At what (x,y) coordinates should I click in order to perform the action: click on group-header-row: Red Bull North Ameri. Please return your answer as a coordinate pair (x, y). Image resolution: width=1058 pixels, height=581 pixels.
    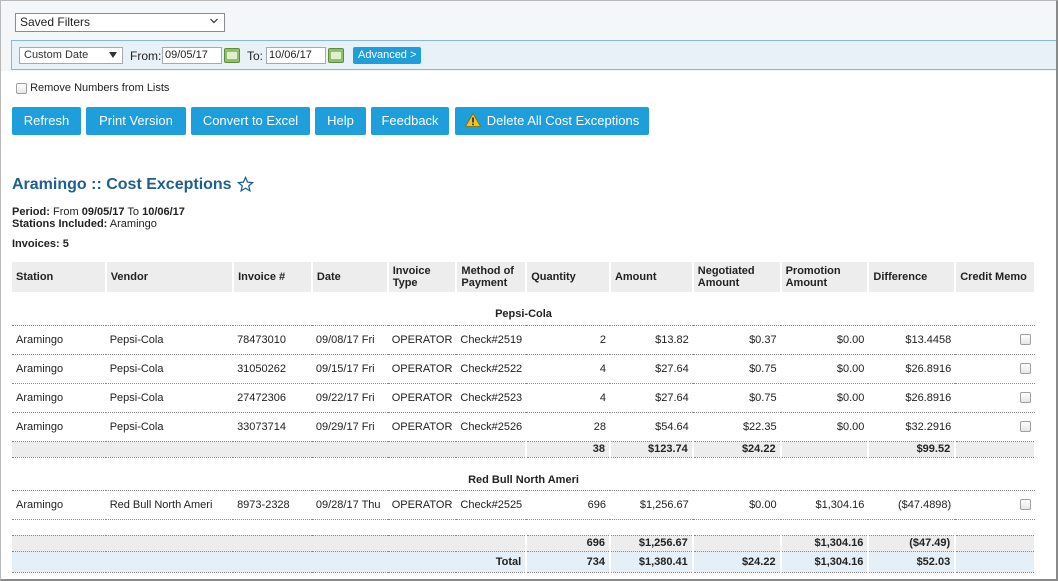
    Looking at the image, I should click on (523, 474).